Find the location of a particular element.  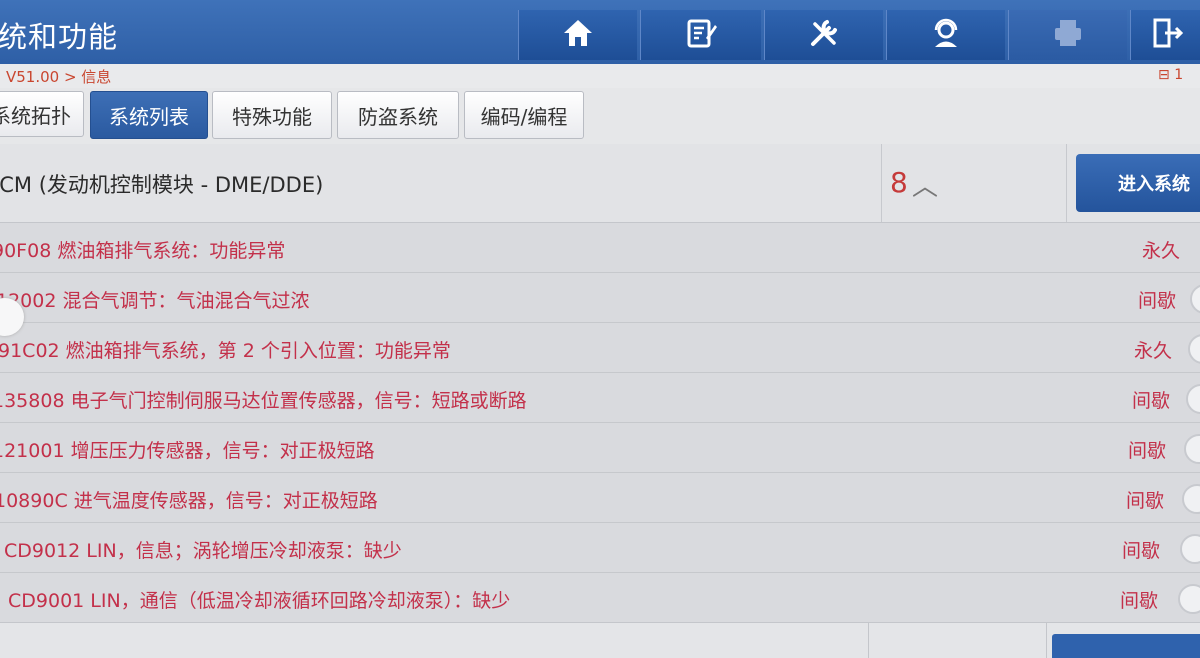

print-icon is located at coordinates (1068, 35).